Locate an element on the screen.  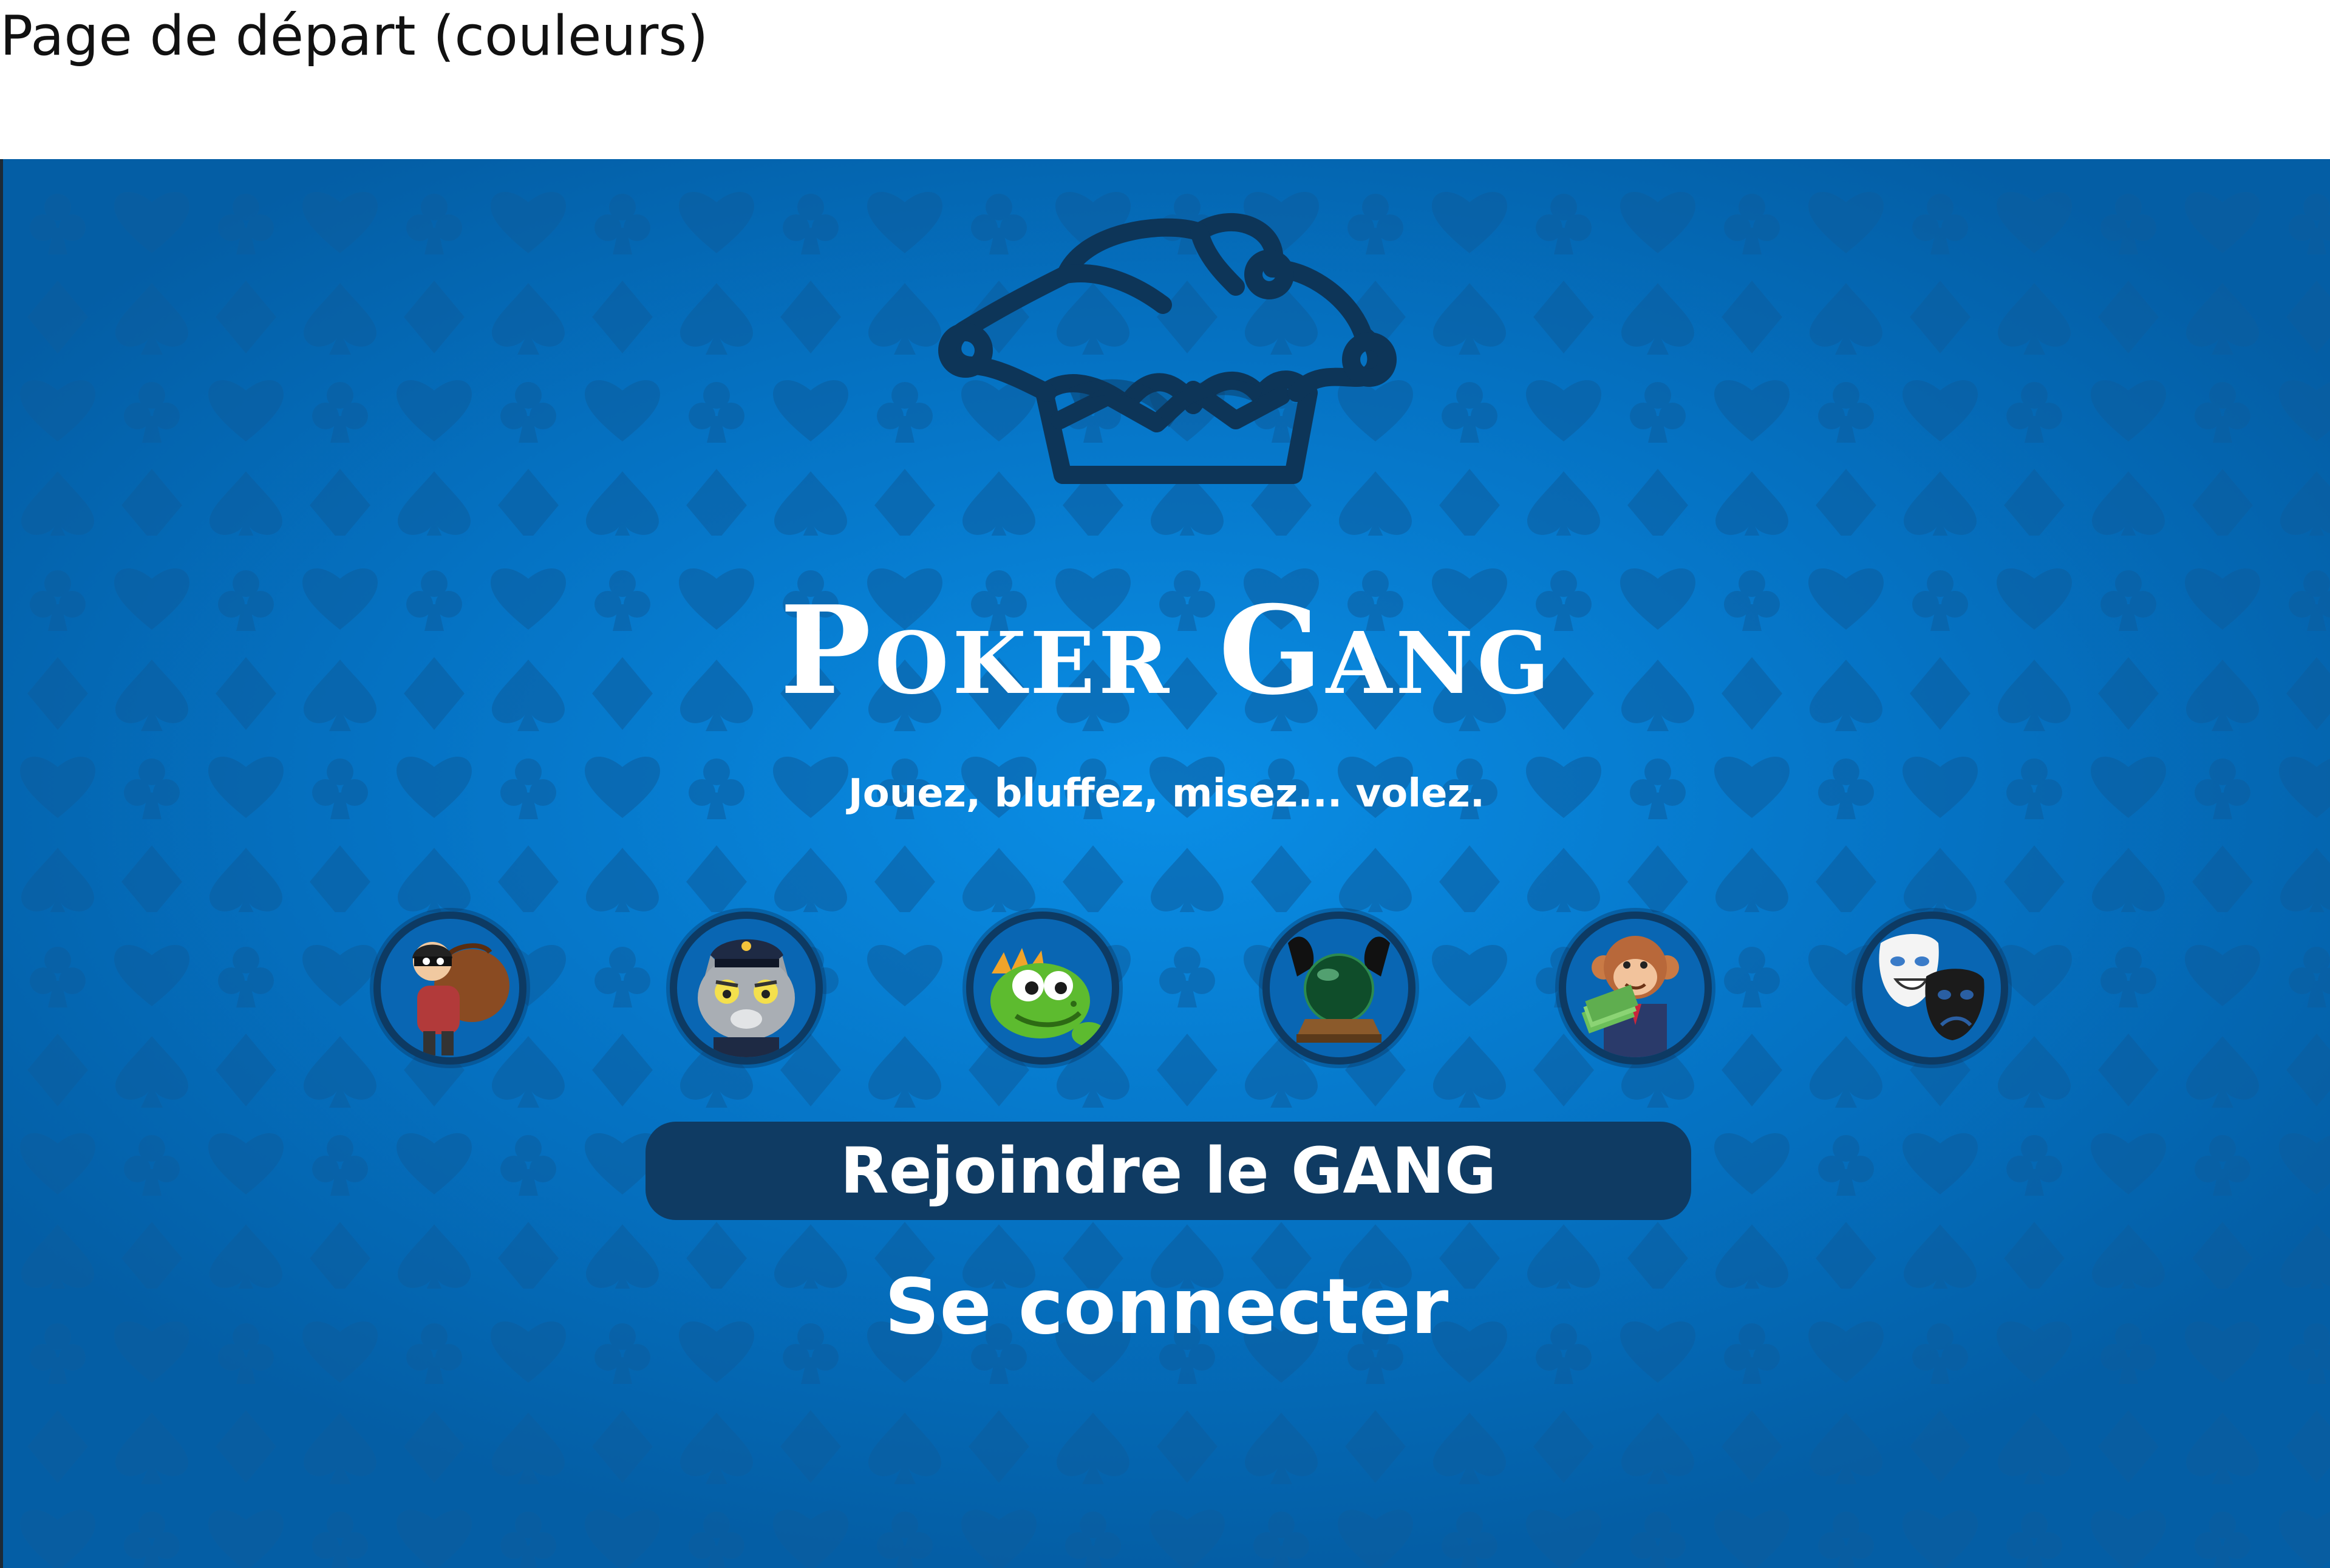
green-dinosaur-avatar is located at coordinates (1042, 988).